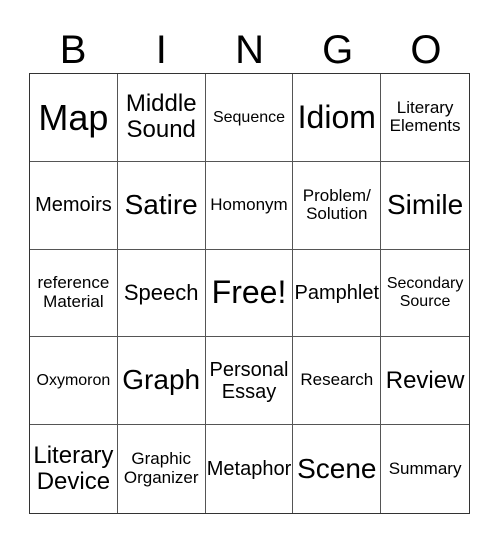  I want to click on bingo-cell: Secondary Source, so click(425, 294).